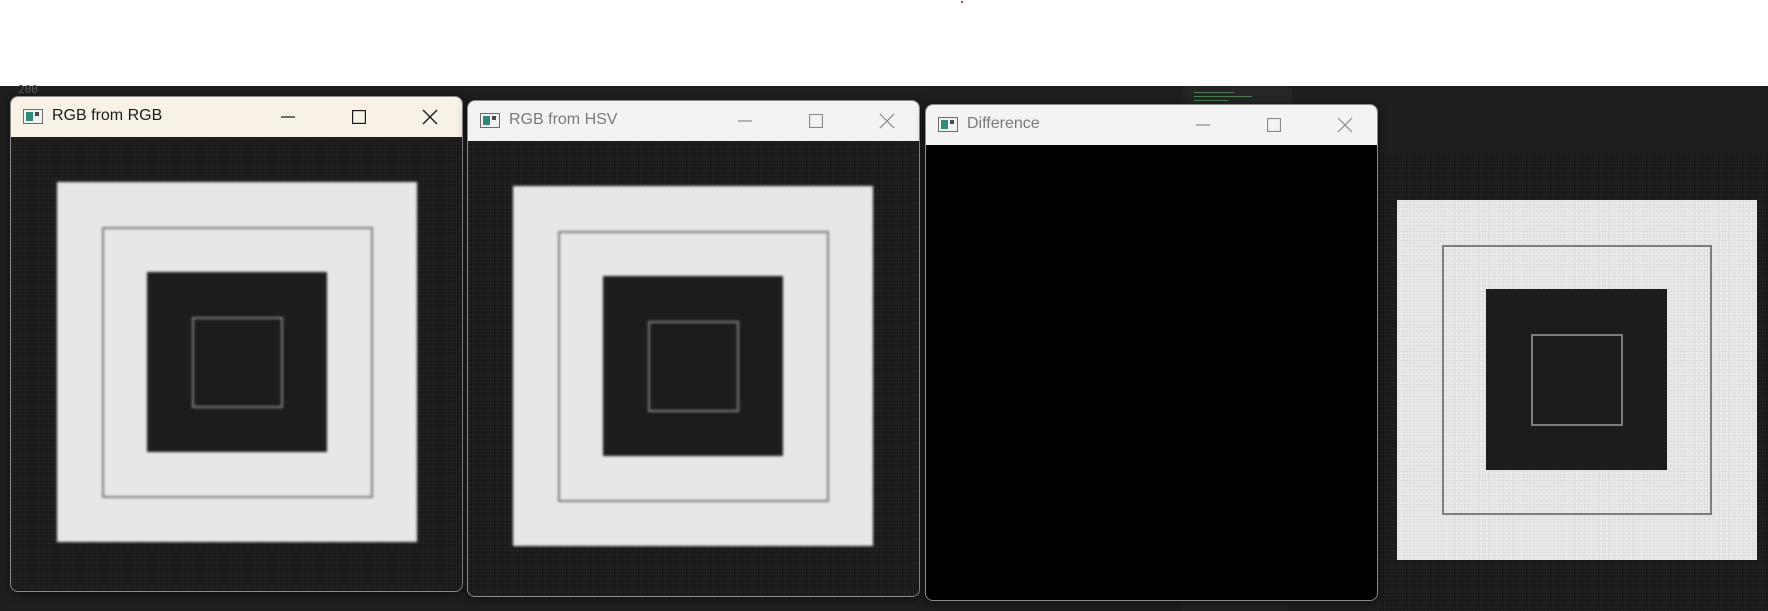  I want to click on window-title: Difference, so click(1003, 123).